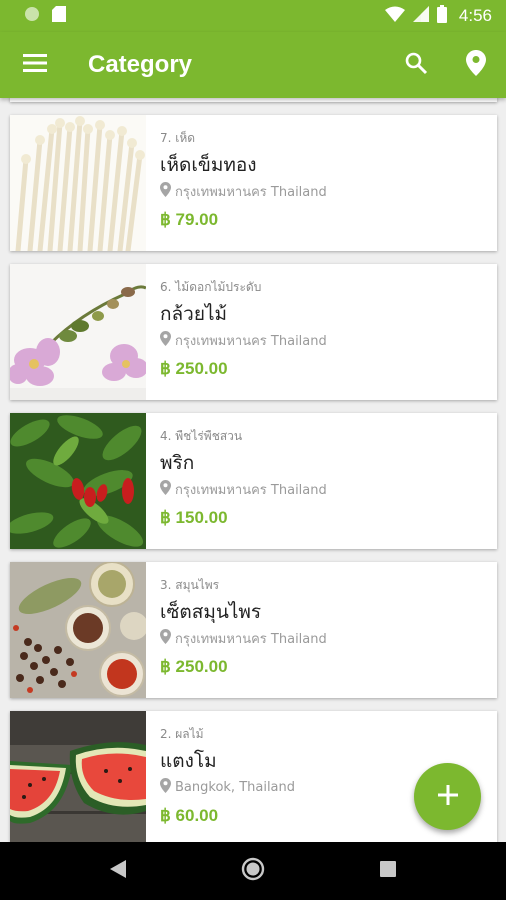 This screenshot has width=506, height=900. I want to click on recents-button, so click(388, 871).